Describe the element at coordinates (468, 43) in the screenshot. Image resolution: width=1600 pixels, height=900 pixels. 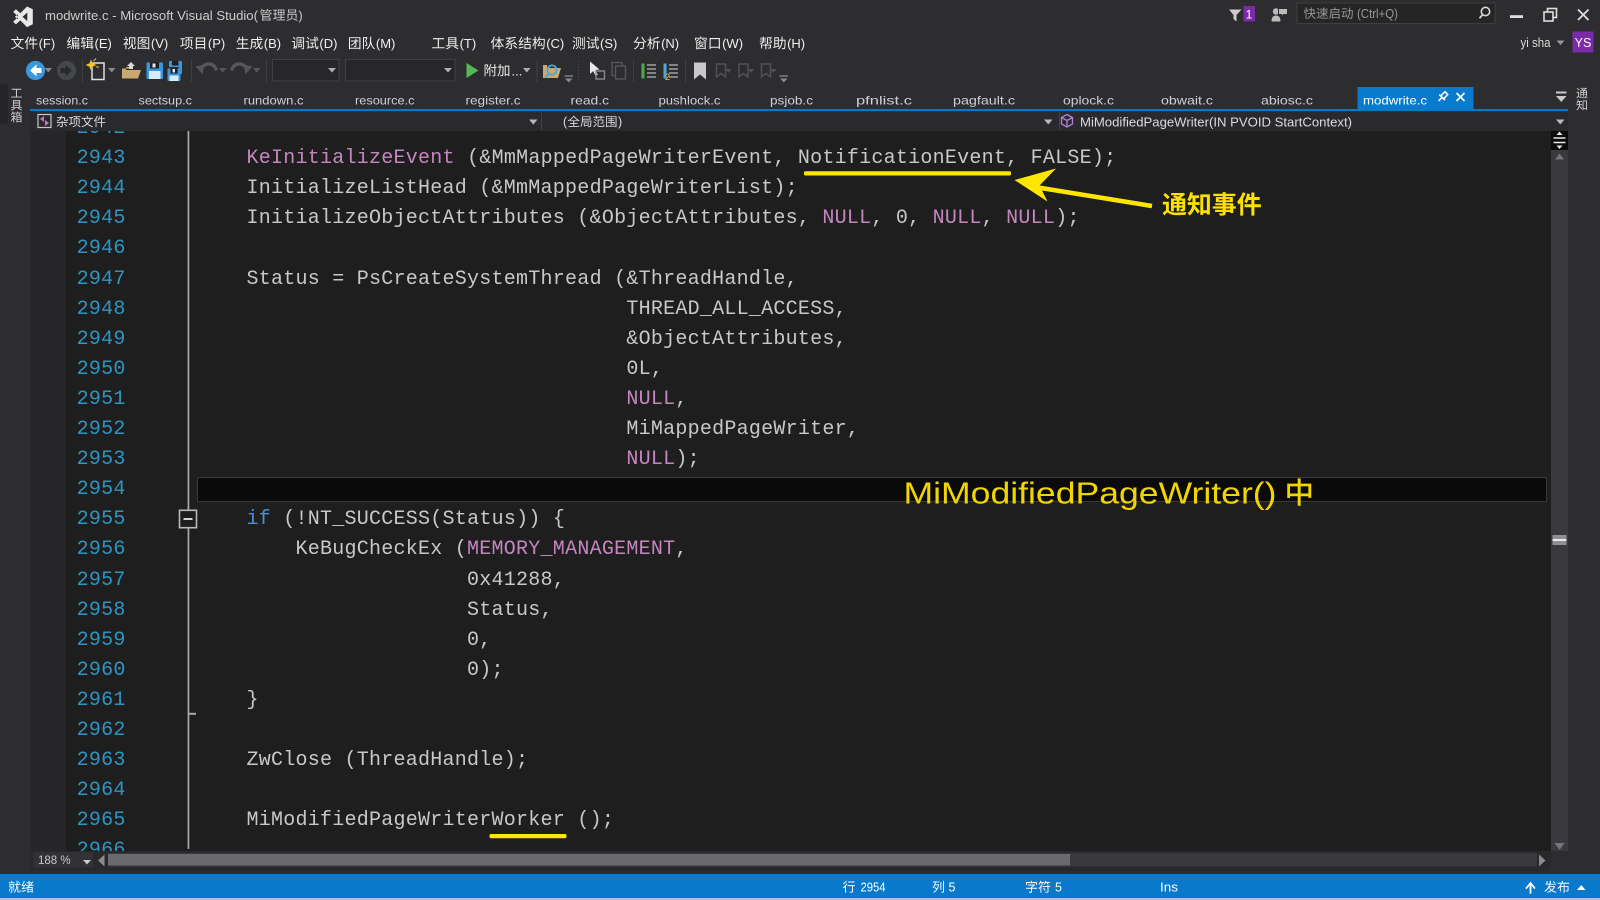
I see `svg-text: (T)` at that location.